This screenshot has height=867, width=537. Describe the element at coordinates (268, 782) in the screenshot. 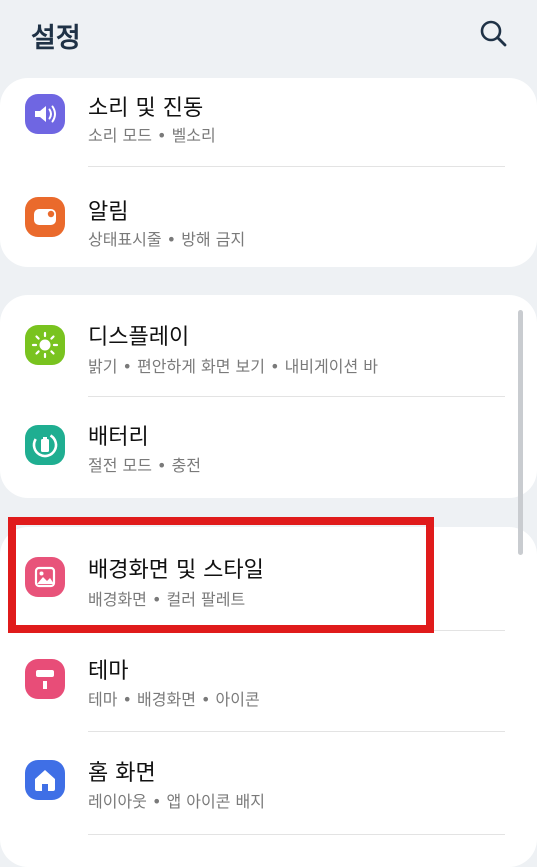

I see `settings-item-home-screen: 홈 화면 레이아웃 • 앱 아이콘 배지` at that location.